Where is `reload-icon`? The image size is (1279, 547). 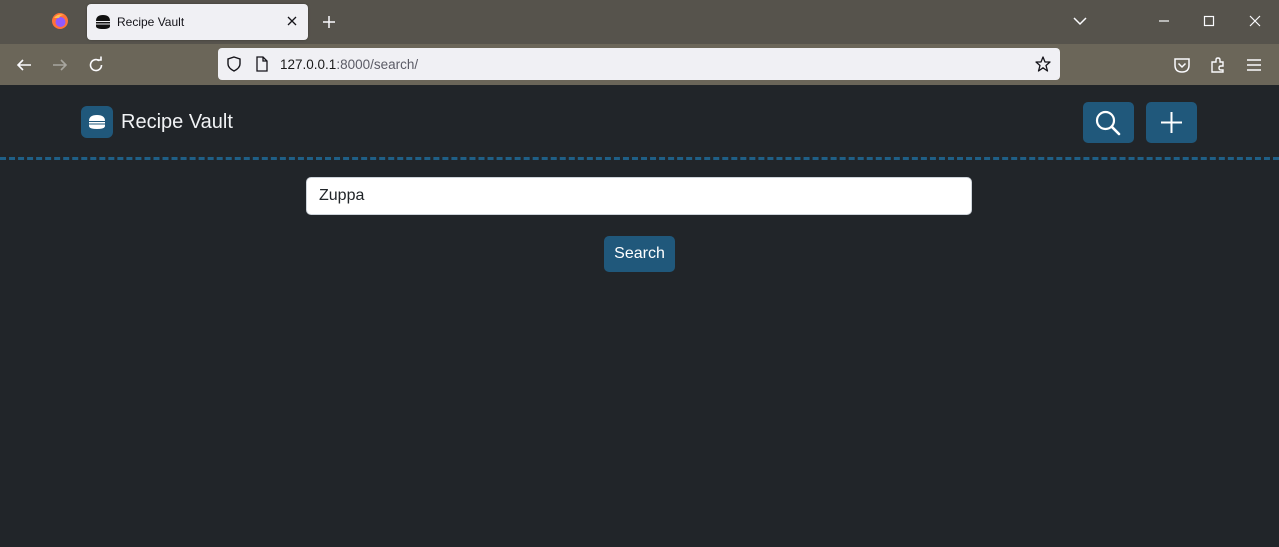 reload-icon is located at coordinates (96, 65).